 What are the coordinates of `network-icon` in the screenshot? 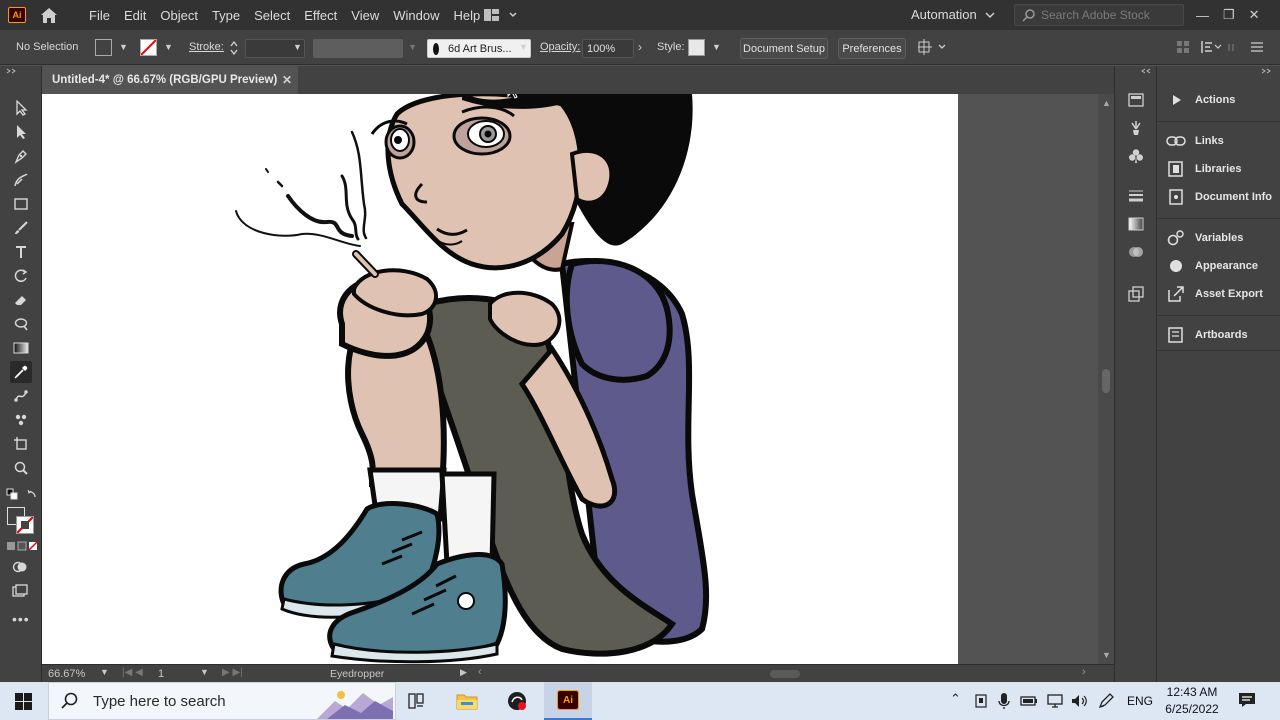 It's located at (1055, 701).